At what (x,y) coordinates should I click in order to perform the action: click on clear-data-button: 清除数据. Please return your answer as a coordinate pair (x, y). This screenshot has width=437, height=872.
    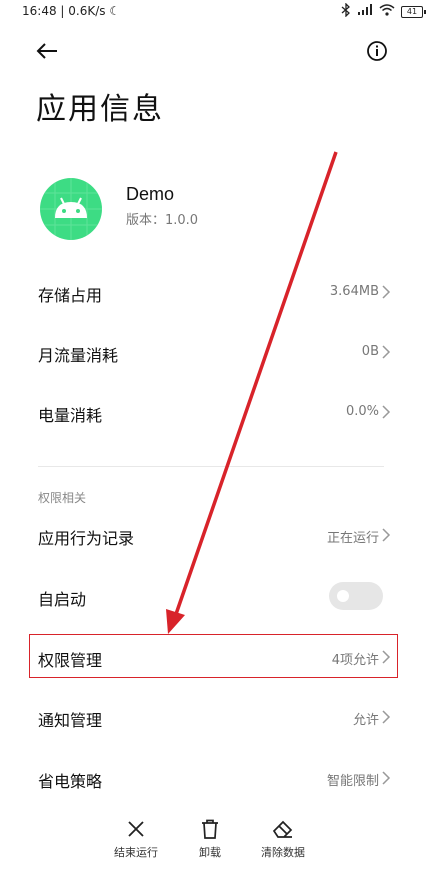
    Looking at the image, I should click on (283, 841).